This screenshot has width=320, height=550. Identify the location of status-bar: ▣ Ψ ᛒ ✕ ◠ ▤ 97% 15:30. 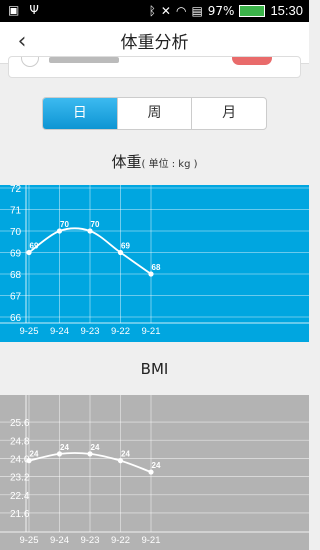
(154, 11).